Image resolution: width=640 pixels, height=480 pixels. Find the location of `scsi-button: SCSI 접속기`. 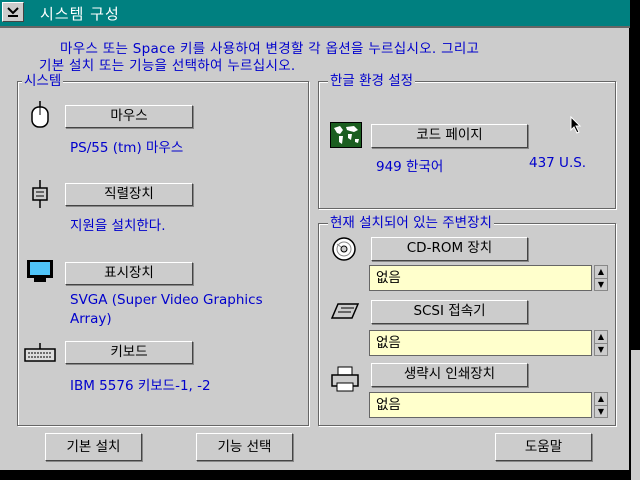

scsi-button: SCSI 접속기 is located at coordinates (449, 312).